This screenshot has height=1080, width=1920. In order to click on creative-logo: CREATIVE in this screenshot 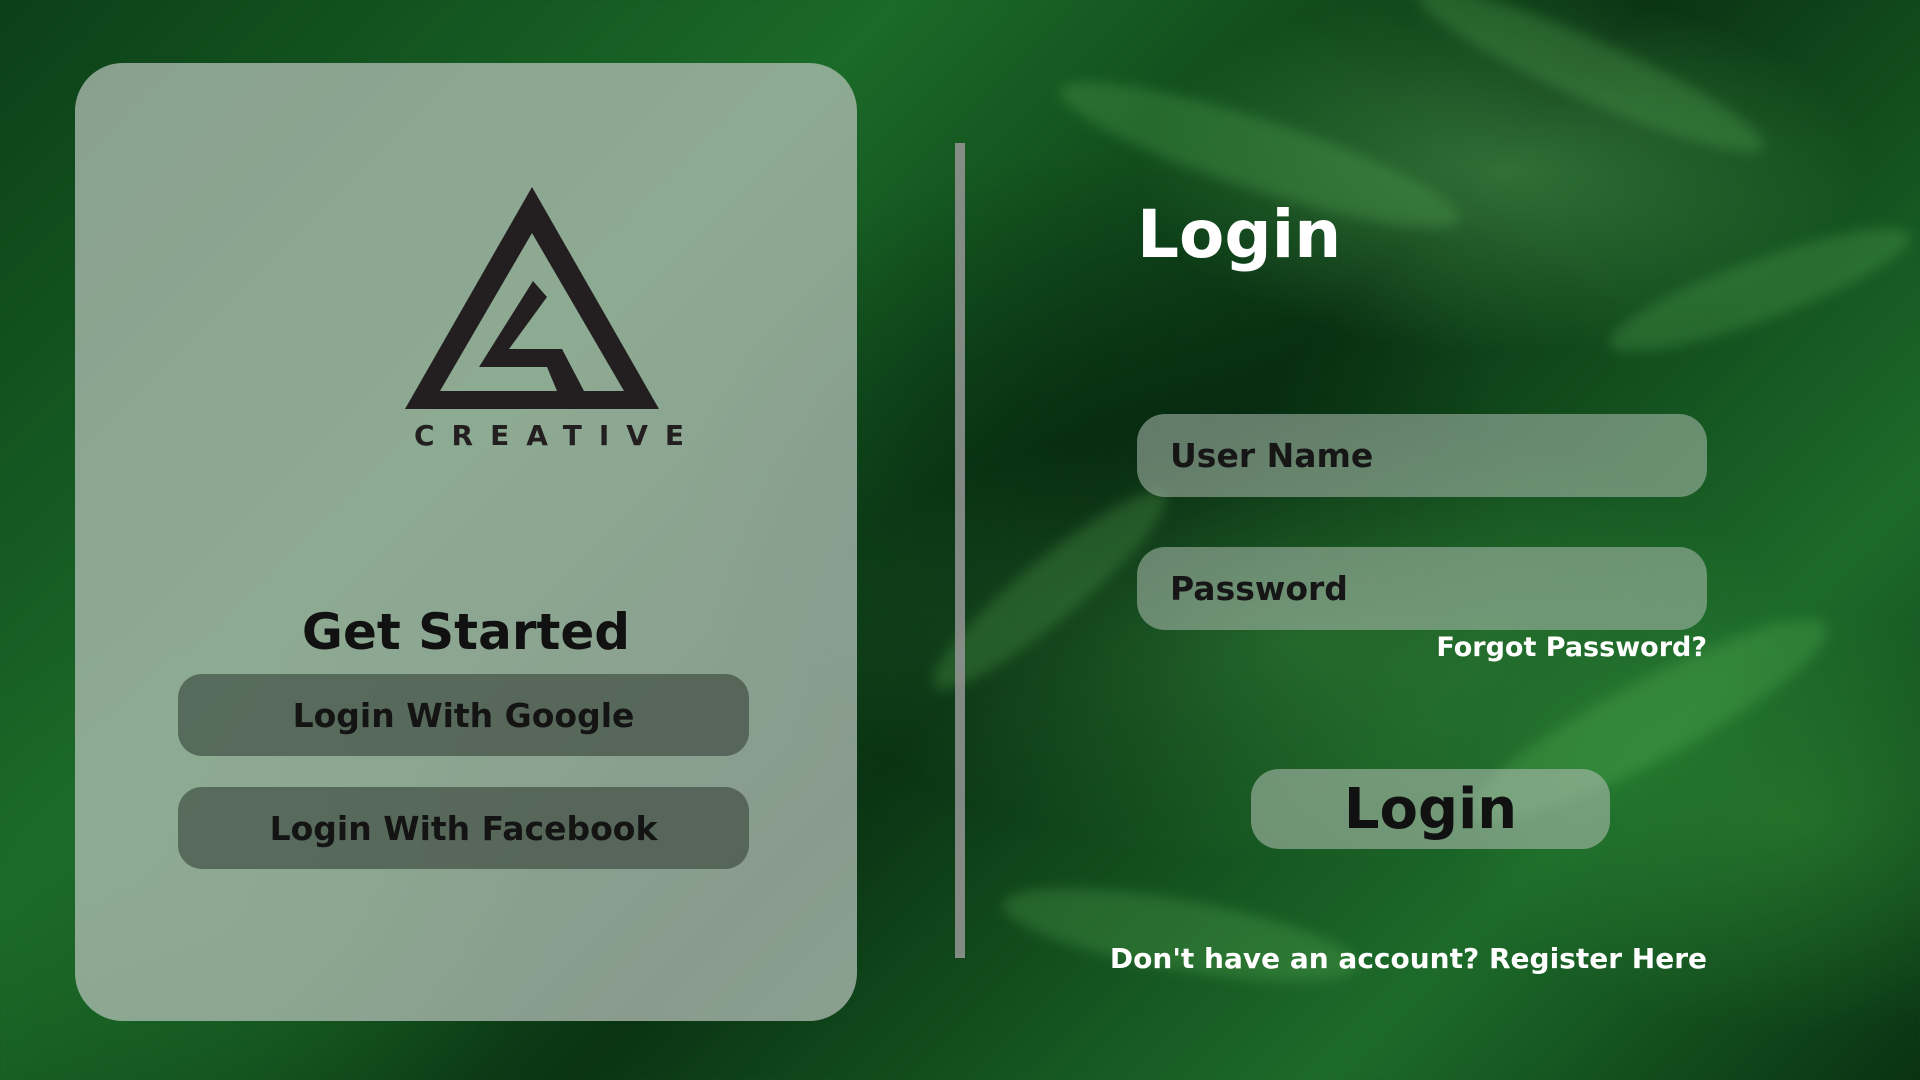, I will do `click(549, 320)`.